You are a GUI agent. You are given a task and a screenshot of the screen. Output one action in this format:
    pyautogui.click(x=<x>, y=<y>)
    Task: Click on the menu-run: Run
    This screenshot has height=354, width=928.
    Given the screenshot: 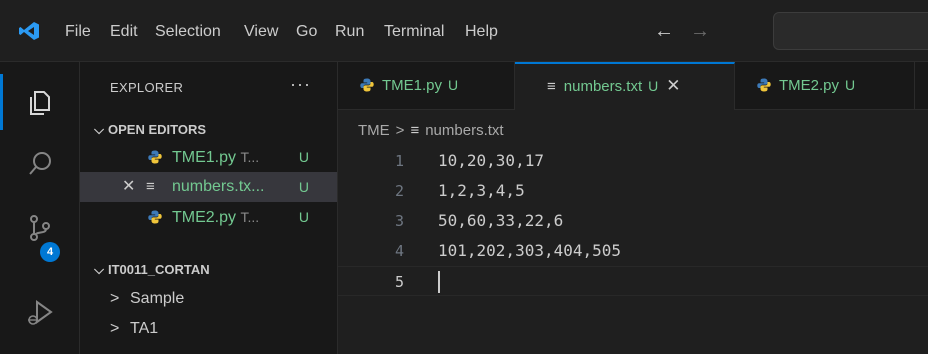 What is the action you would take?
    pyautogui.click(x=349, y=32)
    